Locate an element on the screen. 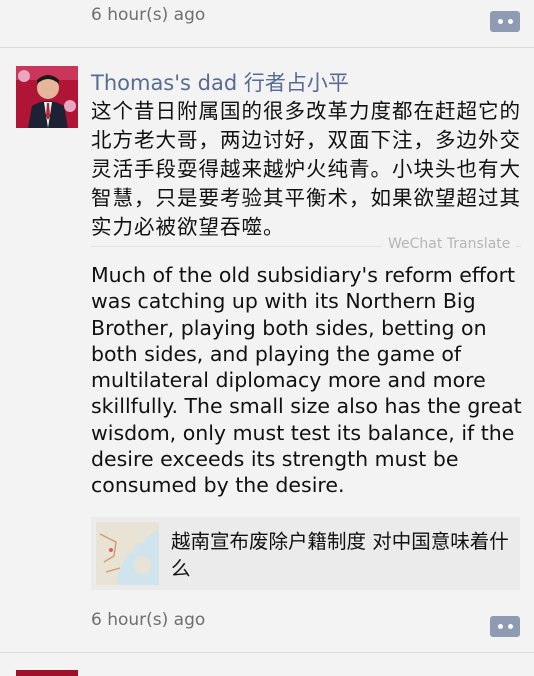  link-title: 越南宣布废除户籍制度 对中国意味着什么 is located at coordinates (340, 555).